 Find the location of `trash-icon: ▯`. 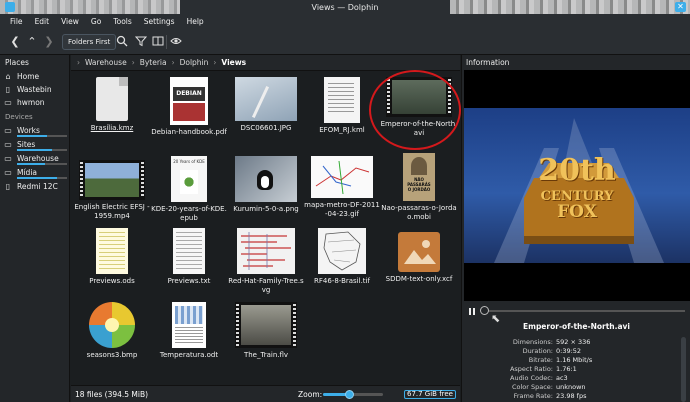

trash-icon: ▯ is located at coordinates (8, 89).